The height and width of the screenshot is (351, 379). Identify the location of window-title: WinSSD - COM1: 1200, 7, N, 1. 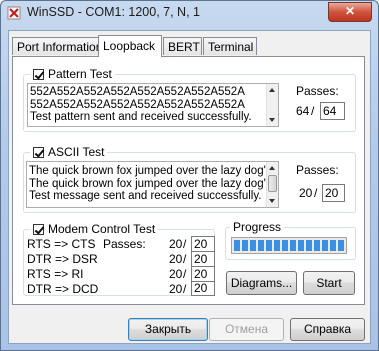
(113, 12).